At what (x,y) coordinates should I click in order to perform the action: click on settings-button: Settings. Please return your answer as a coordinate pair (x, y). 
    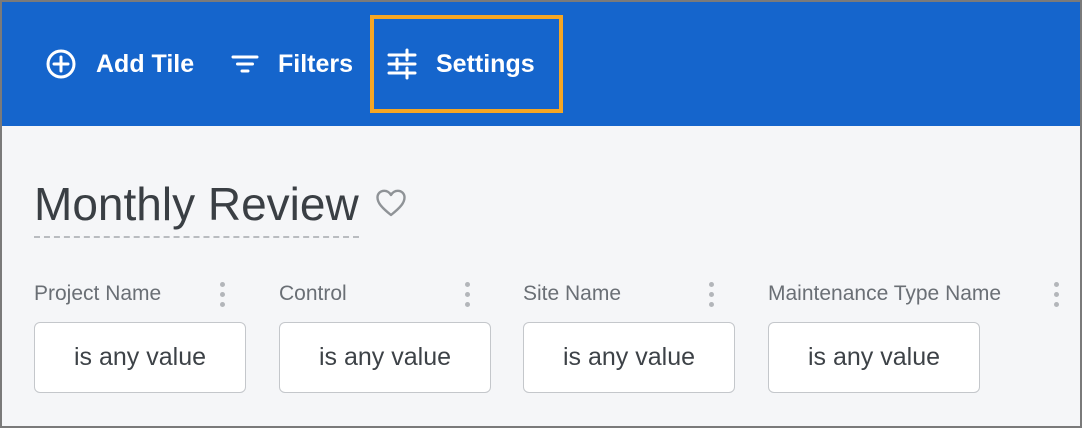
    Looking at the image, I should click on (460, 64).